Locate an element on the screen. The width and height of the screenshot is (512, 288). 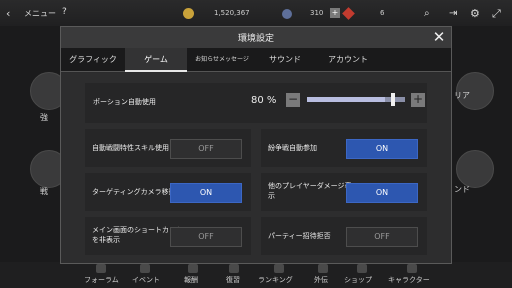
potion-increase-button: + is located at coordinates (418, 100).